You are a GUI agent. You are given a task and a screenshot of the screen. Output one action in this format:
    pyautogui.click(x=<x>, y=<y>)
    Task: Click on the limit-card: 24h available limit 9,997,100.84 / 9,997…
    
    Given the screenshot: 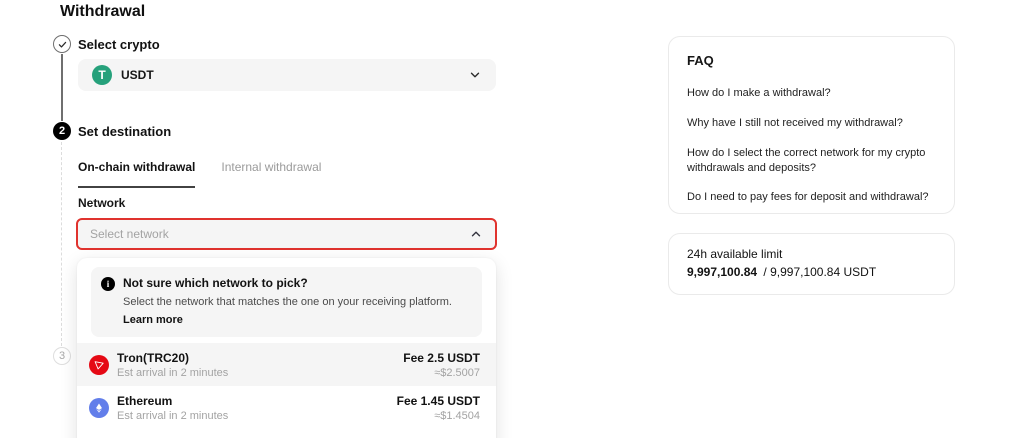 What is the action you would take?
    pyautogui.click(x=811, y=264)
    